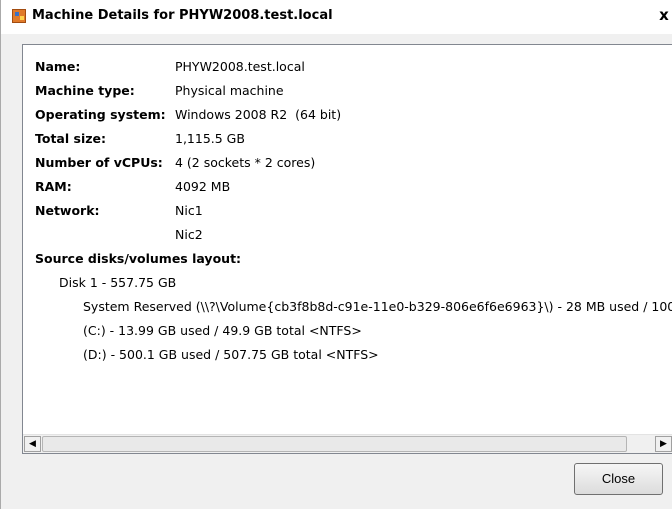  What do you see at coordinates (58, 66) in the screenshot?
I see `name-label: Name:` at bounding box center [58, 66].